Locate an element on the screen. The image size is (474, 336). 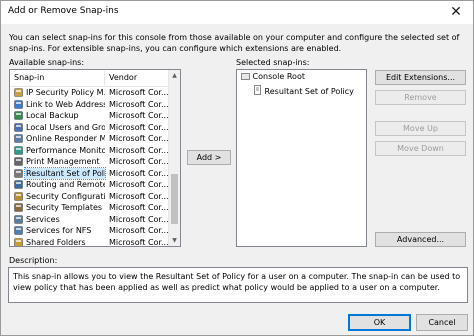
snapin-name: Services for NFS is located at coordinates (59, 230).